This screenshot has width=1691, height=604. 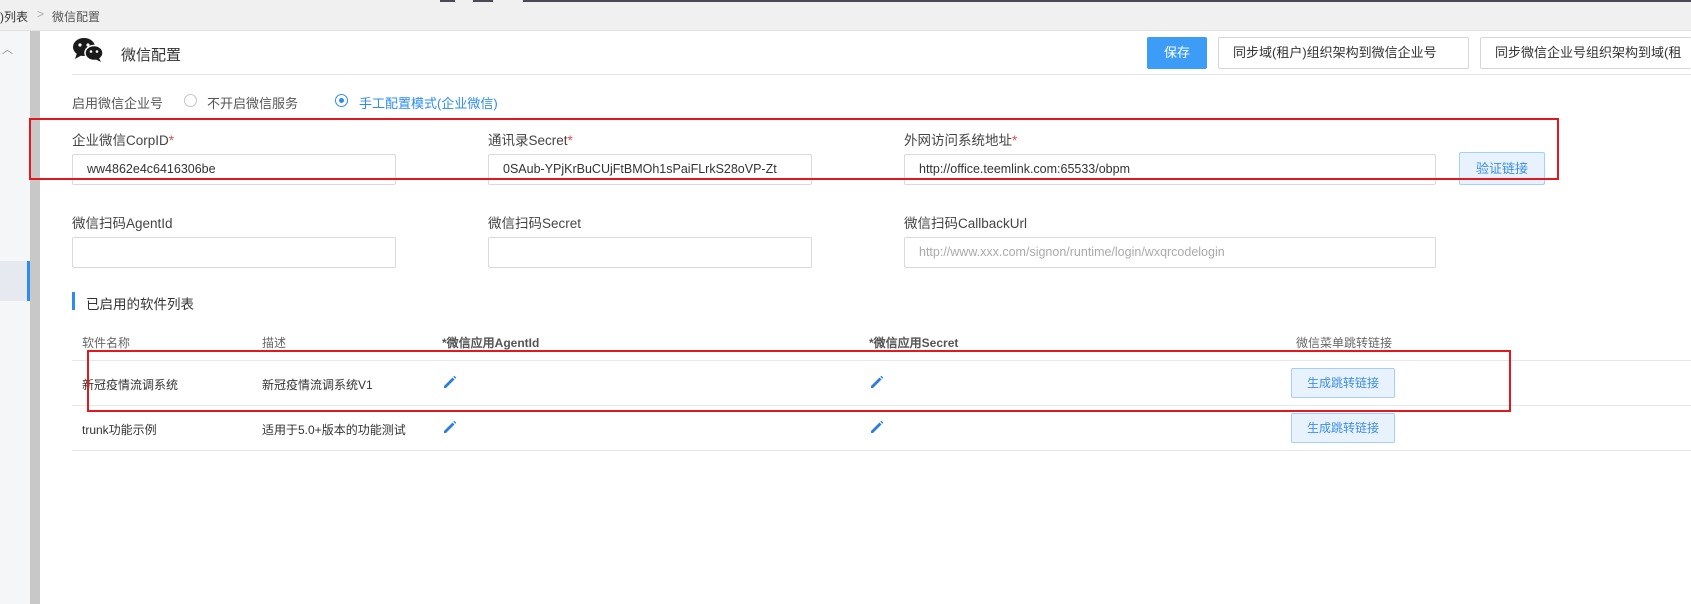 What do you see at coordinates (428, 102) in the screenshot?
I see `radio-manual-label: 手工配置模式(企业微信)` at bounding box center [428, 102].